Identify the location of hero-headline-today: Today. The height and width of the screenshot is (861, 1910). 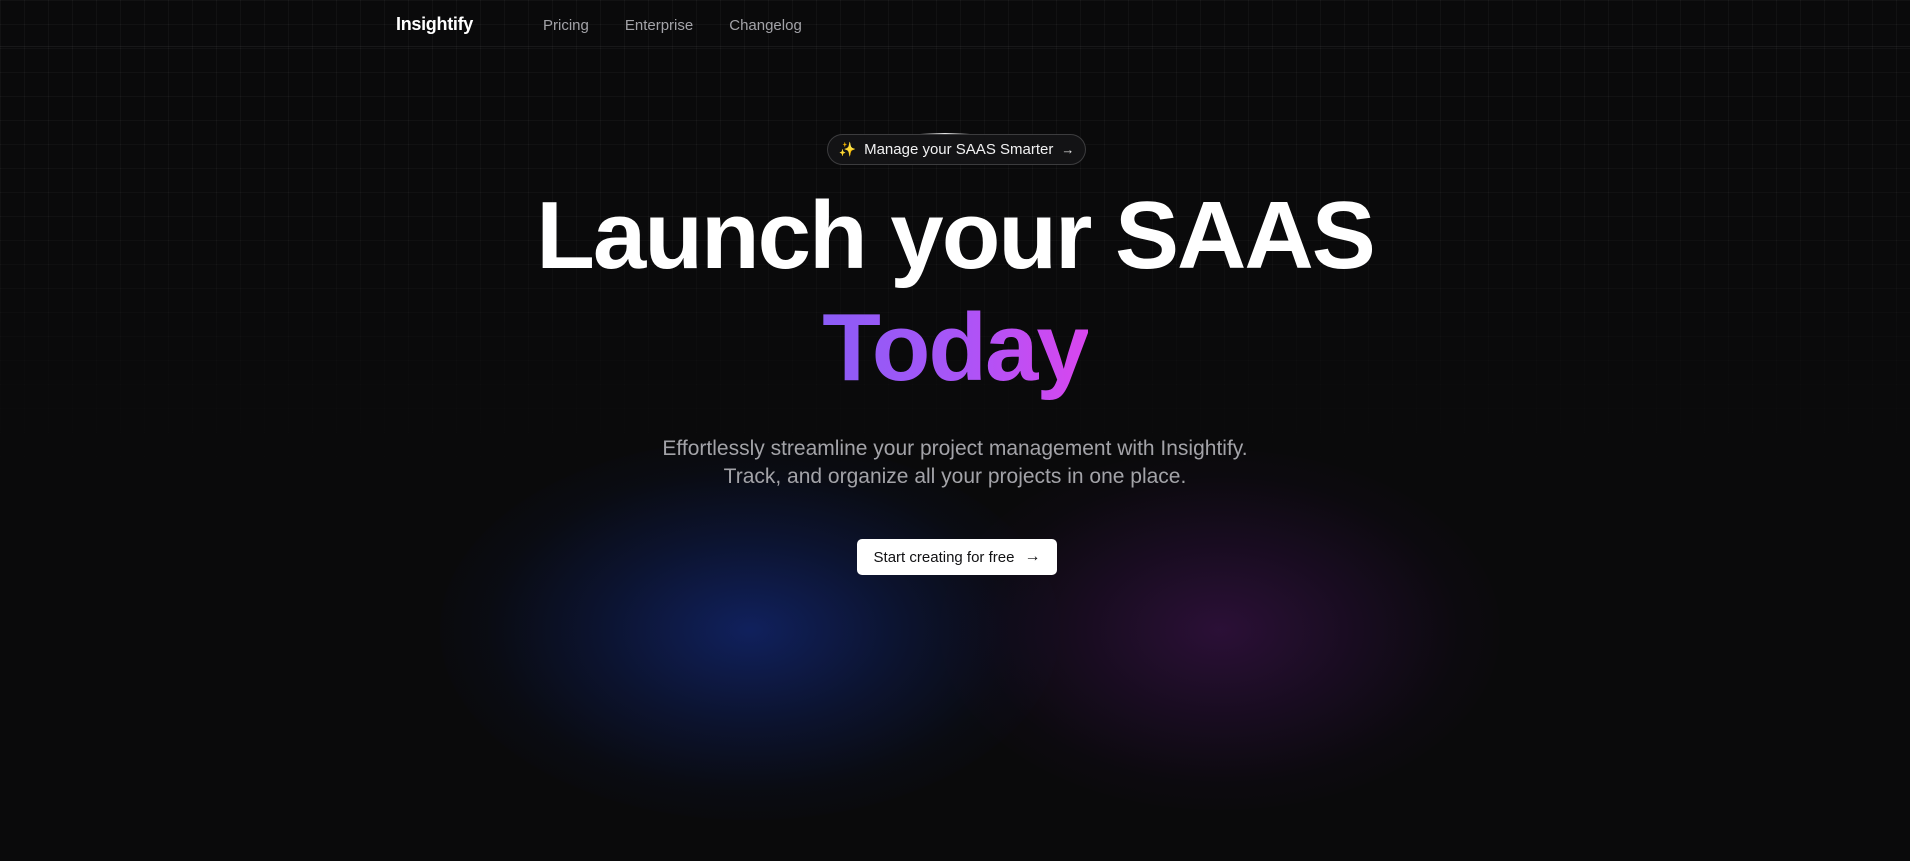
(956, 347).